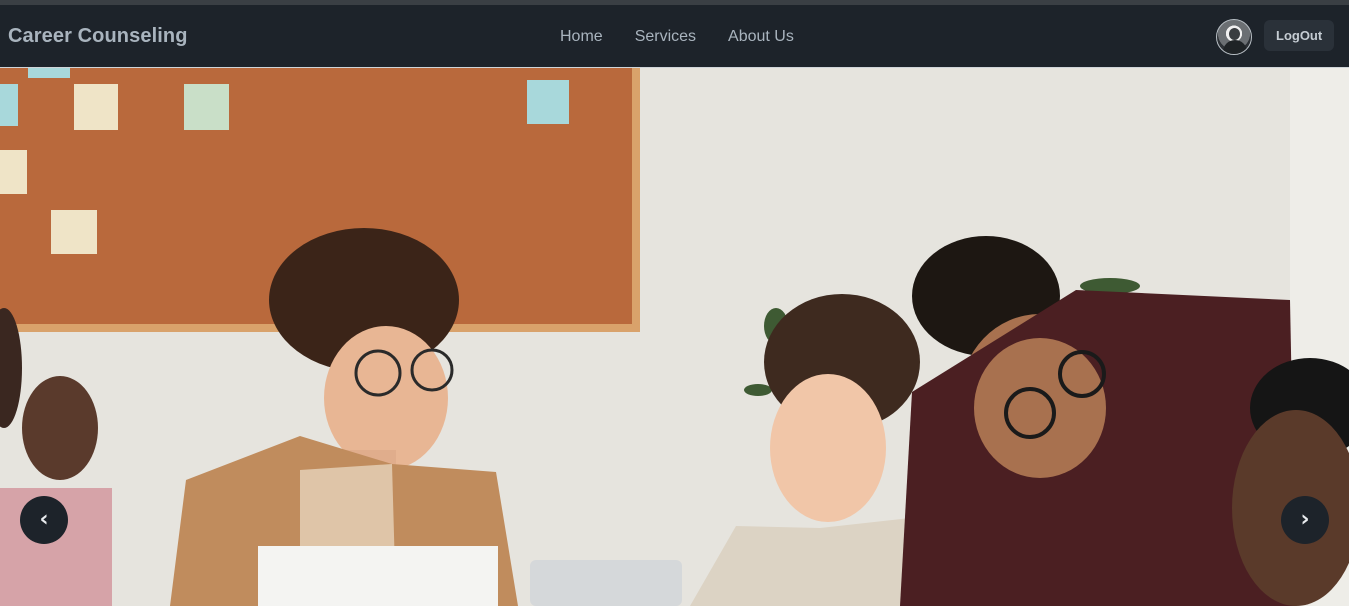  What do you see at coordinates (1299, 35) in the screenshot?
I see `logout-button: LogOut` at bounding box center [1299, 35].